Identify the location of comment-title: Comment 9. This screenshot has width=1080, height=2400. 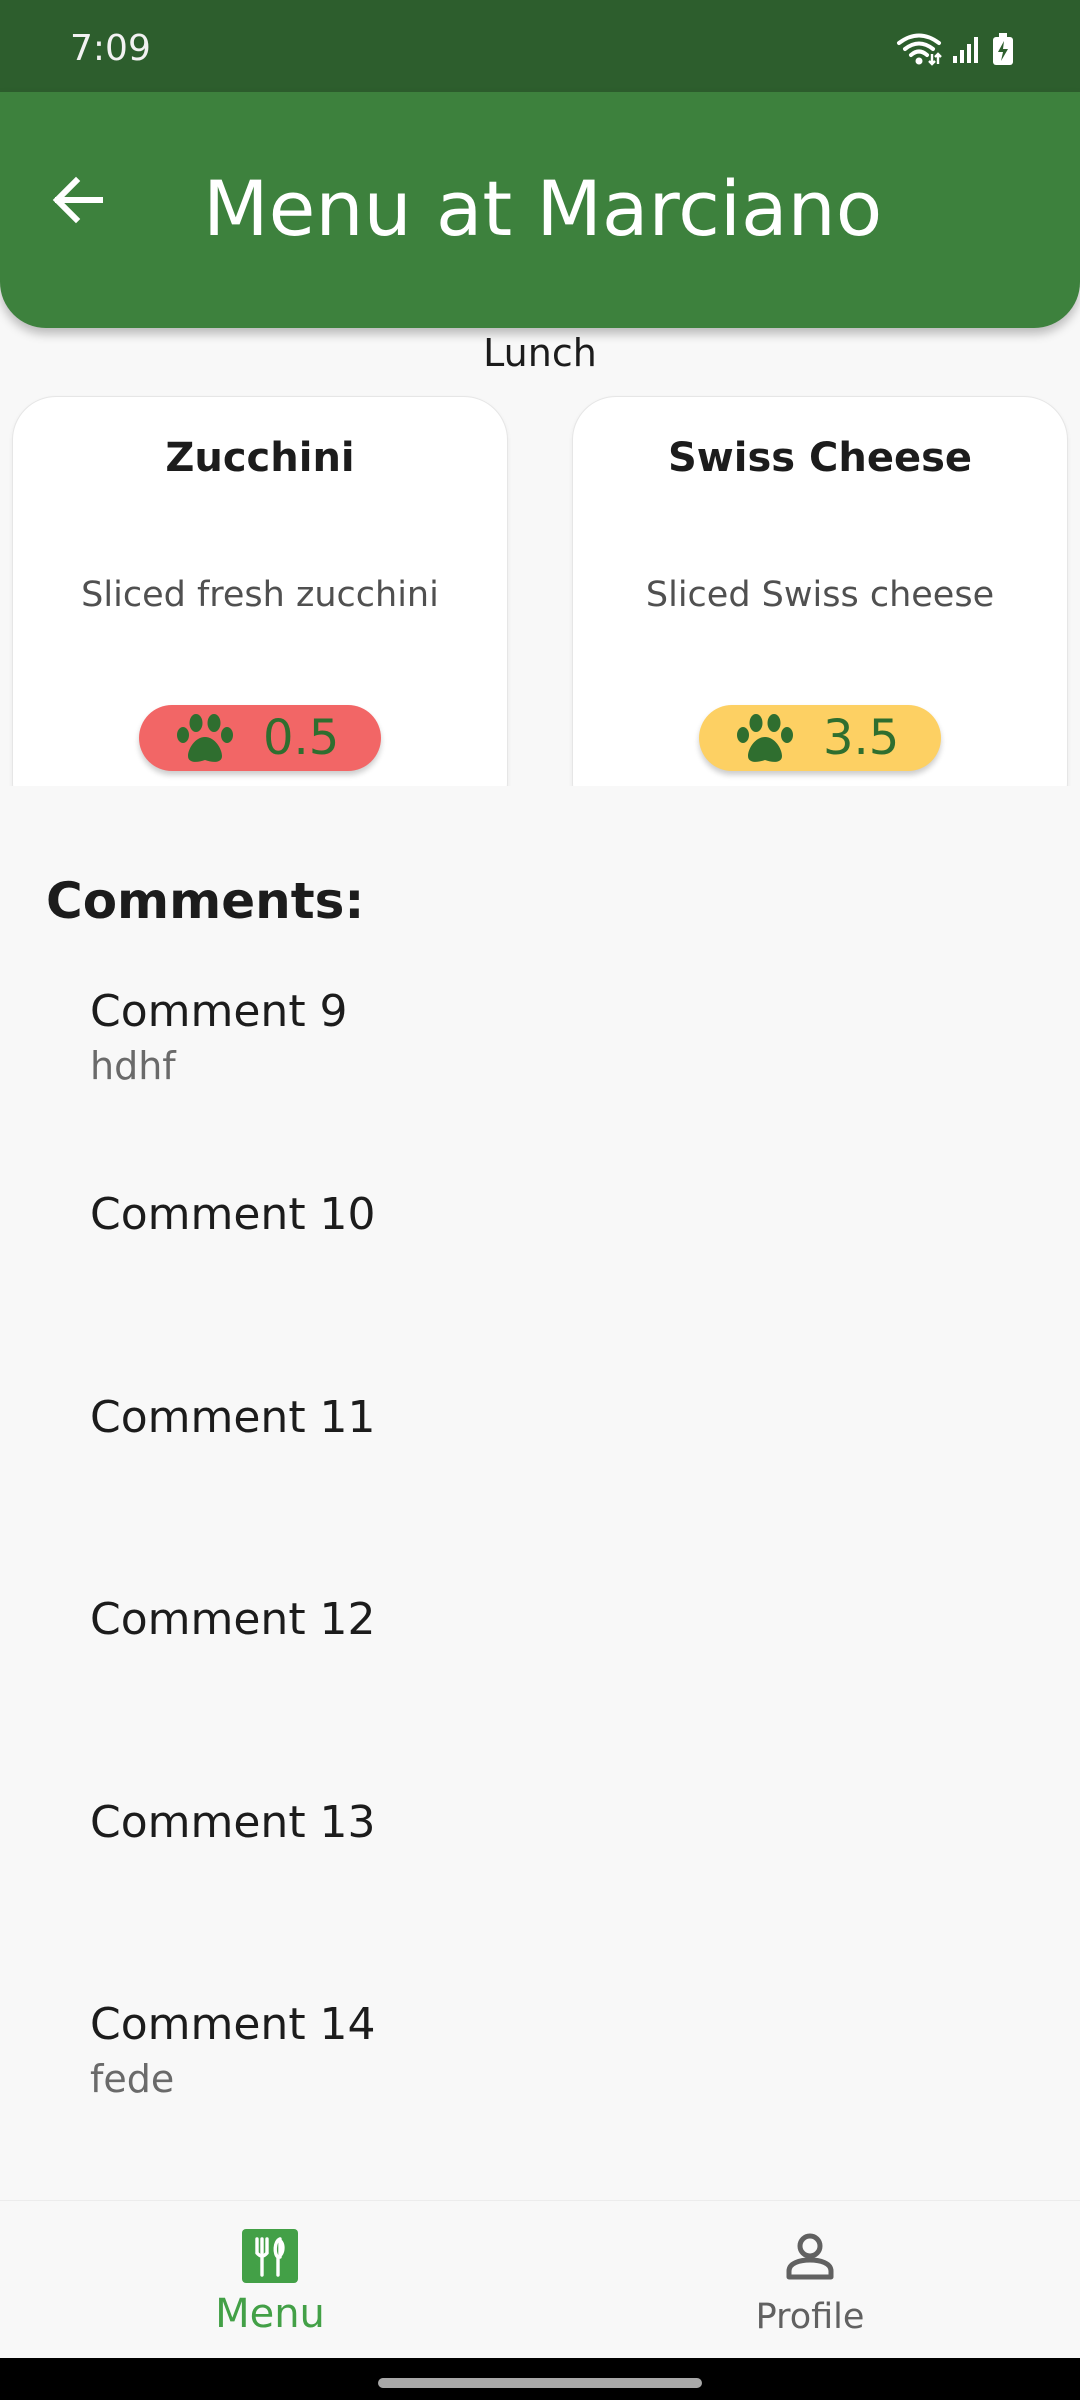
(219, 1011).